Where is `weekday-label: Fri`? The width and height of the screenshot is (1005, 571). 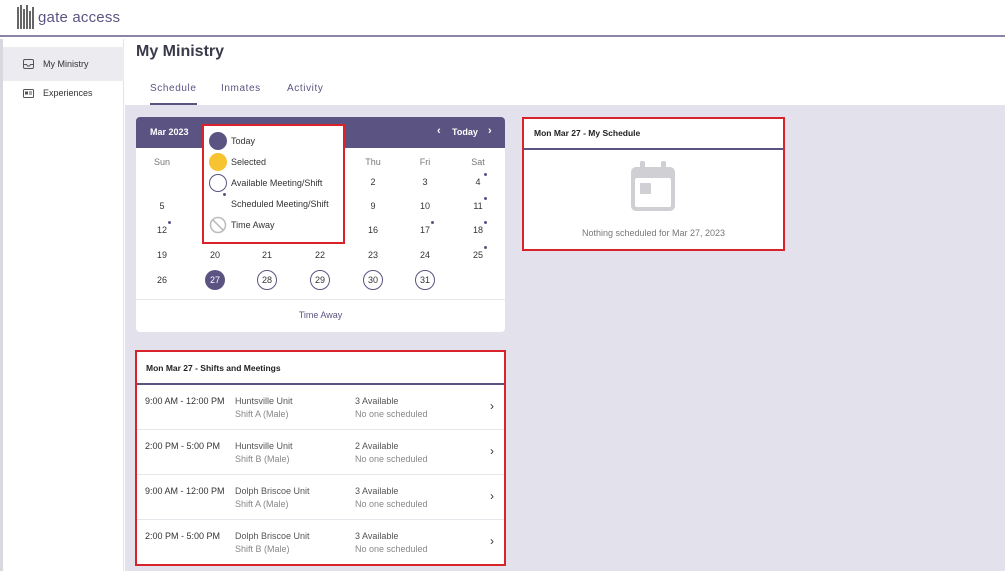 weekday-label: Fri is located at coordinates (425, 162).